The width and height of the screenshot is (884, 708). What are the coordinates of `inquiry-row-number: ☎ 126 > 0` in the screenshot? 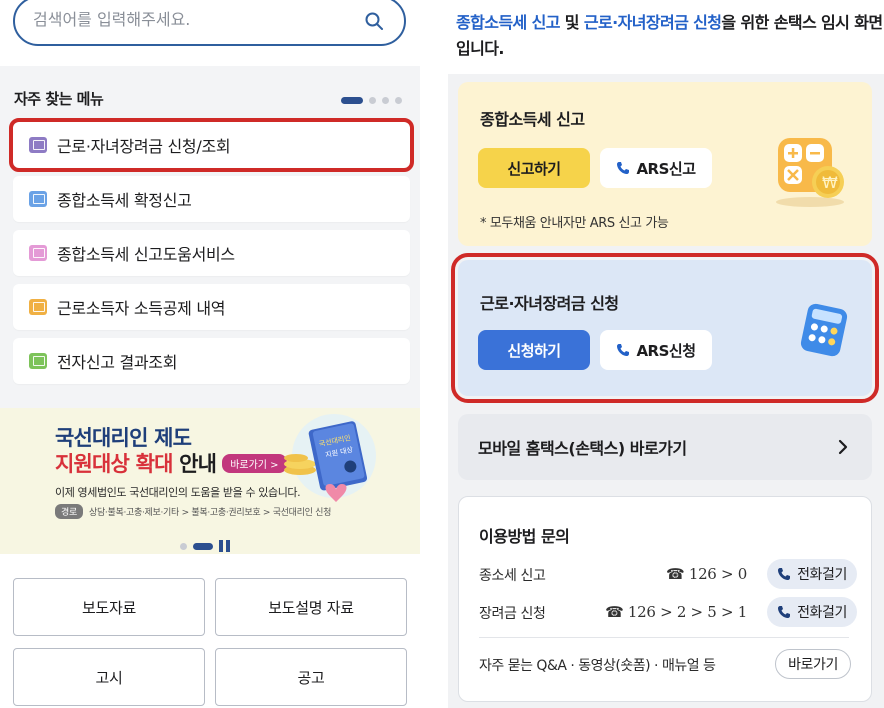 It's located at (706, 574).